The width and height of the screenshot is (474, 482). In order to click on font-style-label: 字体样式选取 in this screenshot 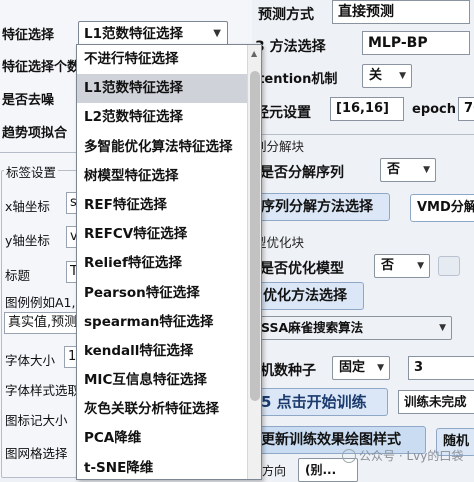, I will do `click(43, 390)`.